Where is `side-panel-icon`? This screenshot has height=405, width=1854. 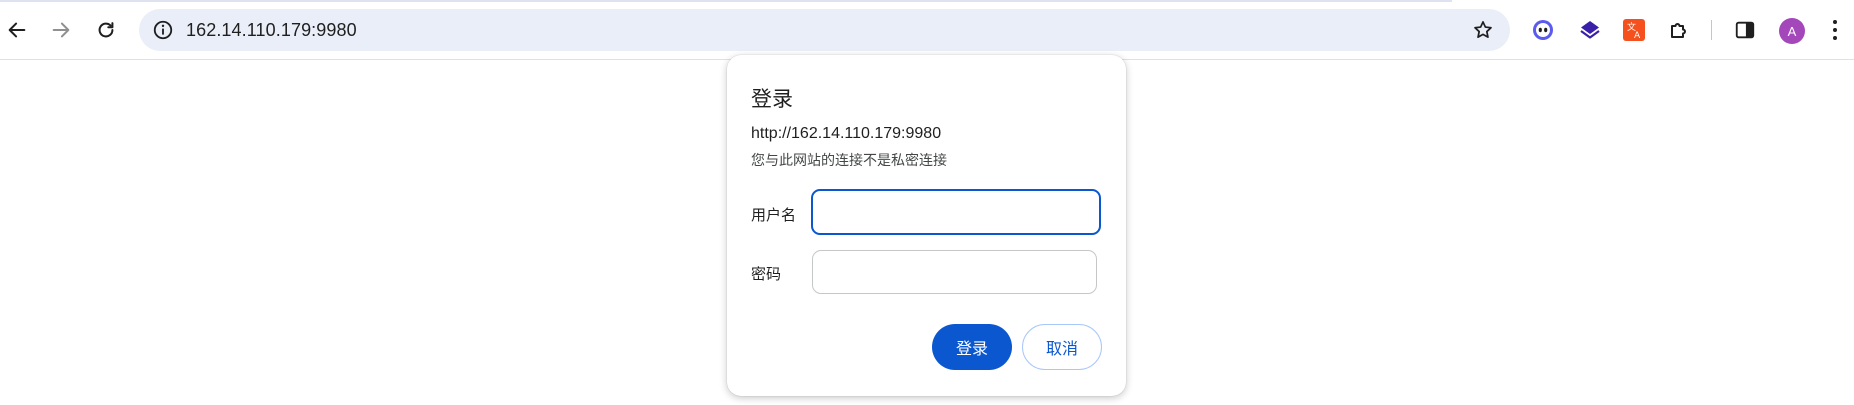 side-panel-icon is located at coordinates (1745, 30).